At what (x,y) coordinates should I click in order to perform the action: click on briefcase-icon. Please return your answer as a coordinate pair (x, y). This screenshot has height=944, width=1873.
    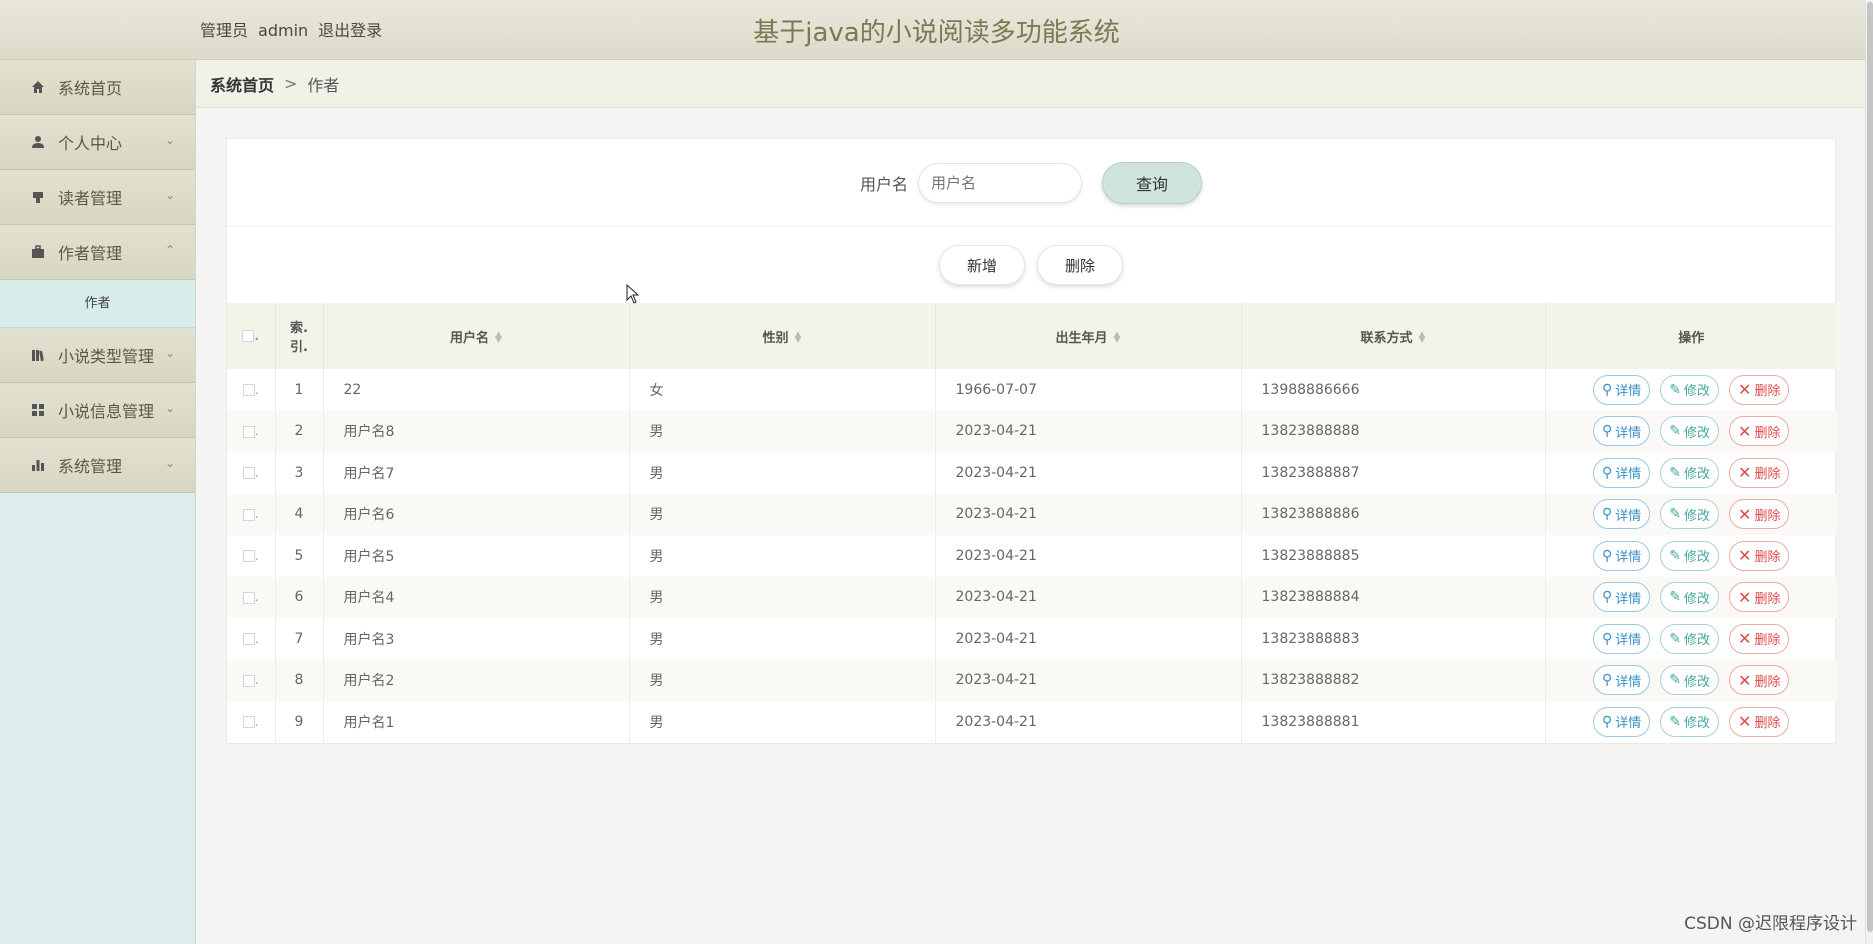
    Looking at the image, I should click on (38, 252).